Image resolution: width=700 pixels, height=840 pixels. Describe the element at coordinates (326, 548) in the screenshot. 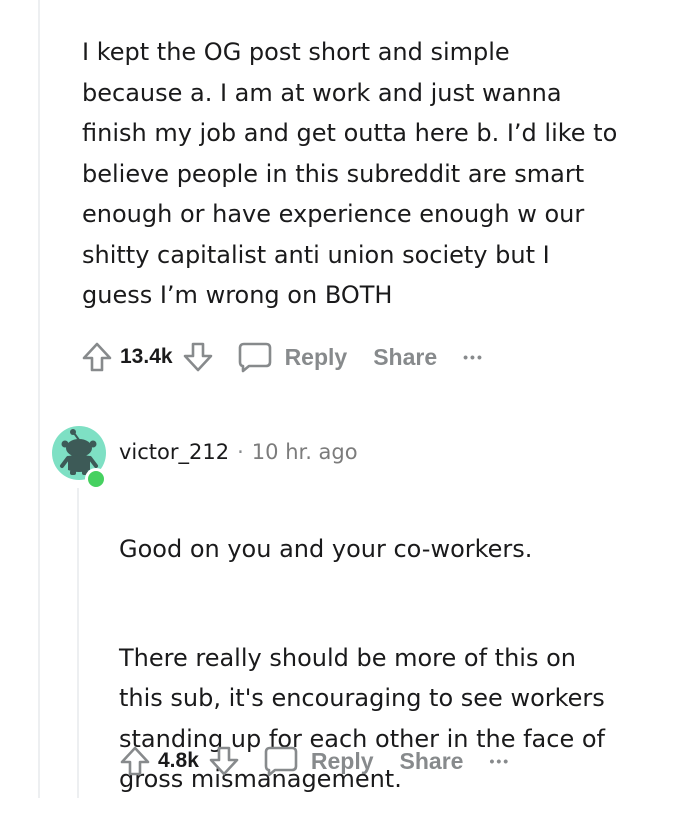

I see `reply-paragraph: Good on you and your co-workers.` at that location.